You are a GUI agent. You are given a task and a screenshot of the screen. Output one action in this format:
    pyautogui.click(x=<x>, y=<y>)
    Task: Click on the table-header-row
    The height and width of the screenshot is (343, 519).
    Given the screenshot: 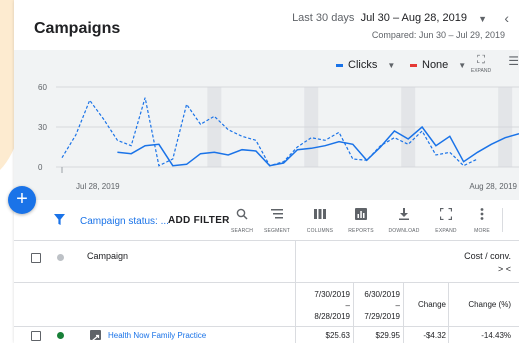 What is the action you would take?
    pyautogui.click(x=266, y=262)
    